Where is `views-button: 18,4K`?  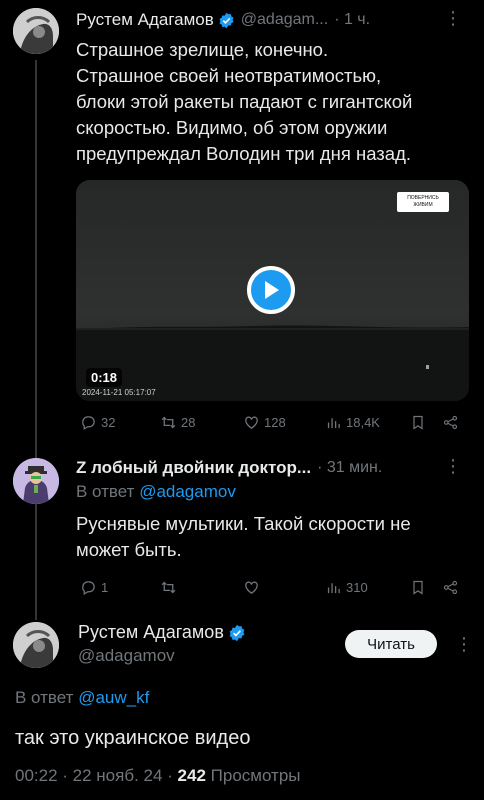
views-button: 18,4K is located at coordinates (352, 422).